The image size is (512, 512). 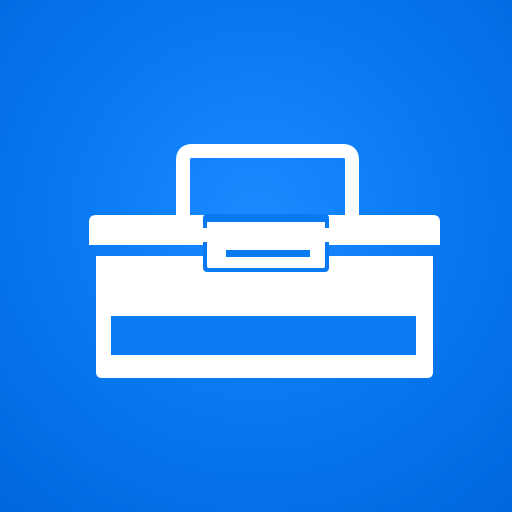 I want to click on toolbox-latch, so click(x=266, y=245).